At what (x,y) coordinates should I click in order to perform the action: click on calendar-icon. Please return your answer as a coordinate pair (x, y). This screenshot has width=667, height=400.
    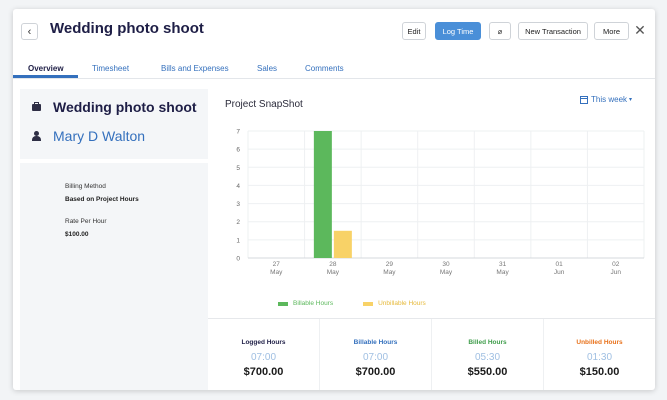
    Looking at the image, I should click on (584, 99).